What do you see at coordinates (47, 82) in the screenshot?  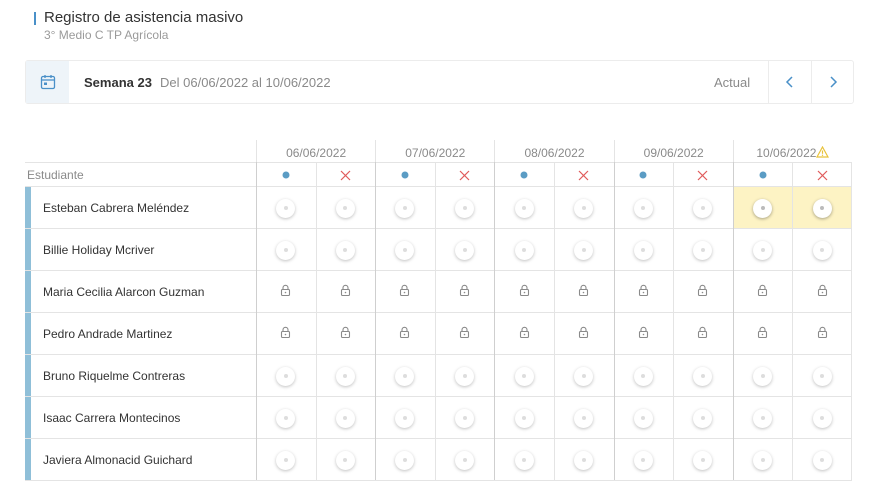 I see `calendar-icon` at bounding box center [47, 82].